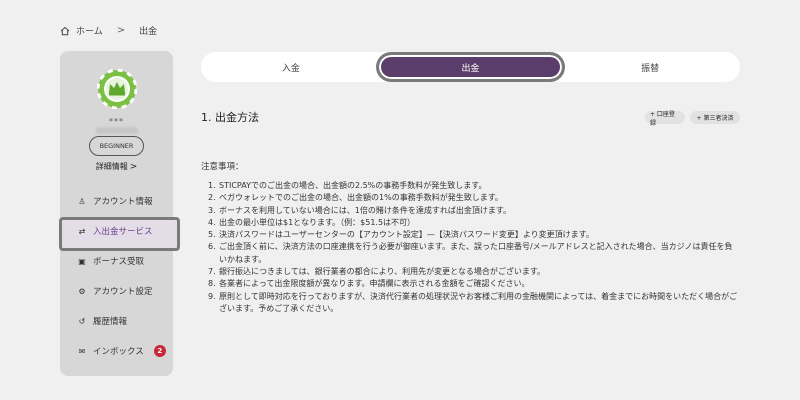 The width and height of the screenshot is (800, 400). I want to click on note-text: STICPAYでのご出金の場合、出金額の2.5%の事務手数料が発生致します。, so click(353, 185).